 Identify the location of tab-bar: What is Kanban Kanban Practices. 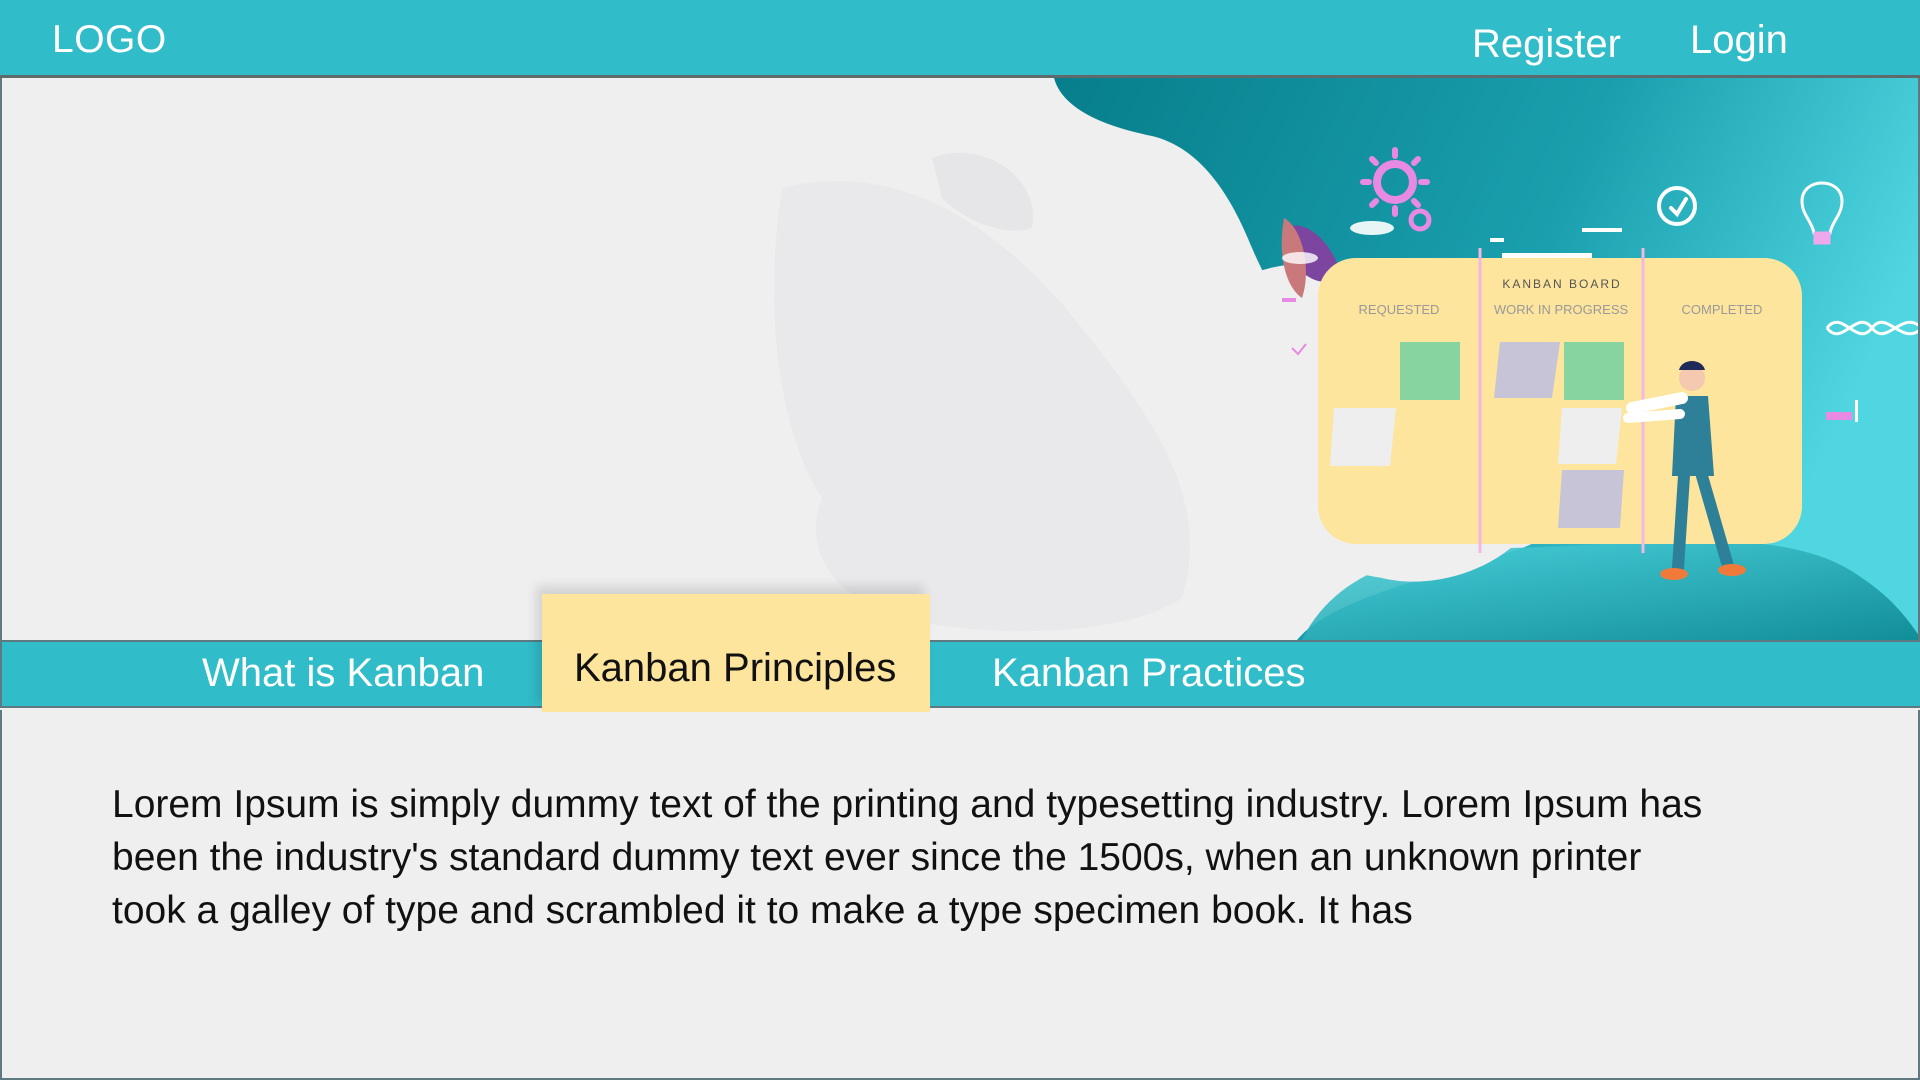
(960, 674).